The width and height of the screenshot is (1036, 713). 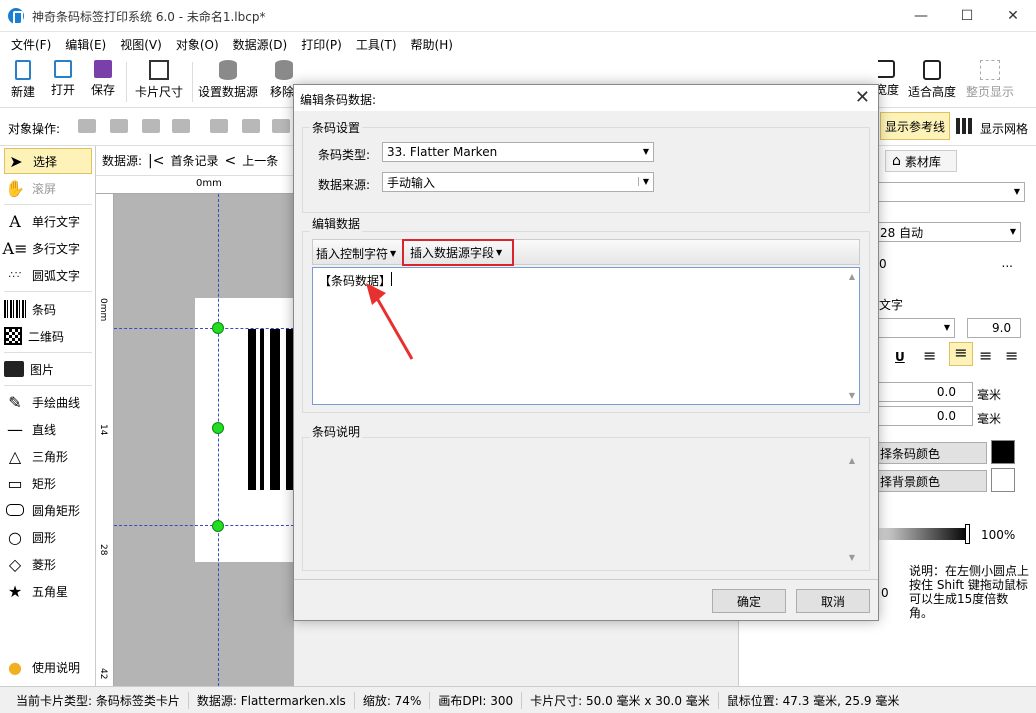 I want to click on dialog-close-icon: ✕, so click(x=862, y=97).